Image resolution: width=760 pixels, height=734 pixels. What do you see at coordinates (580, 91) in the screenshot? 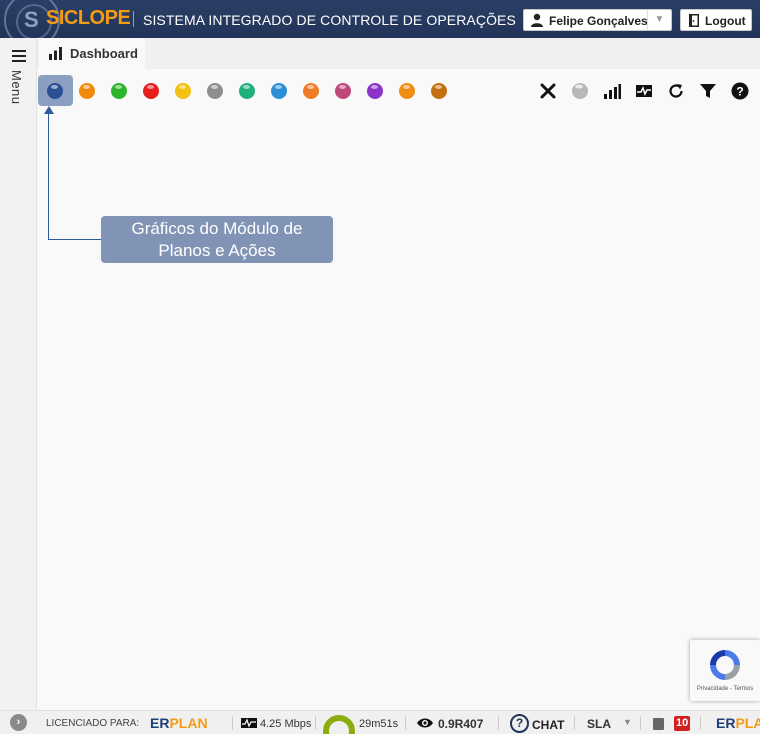
I see `gray-ball-icon` at bounding box center [580, 91].